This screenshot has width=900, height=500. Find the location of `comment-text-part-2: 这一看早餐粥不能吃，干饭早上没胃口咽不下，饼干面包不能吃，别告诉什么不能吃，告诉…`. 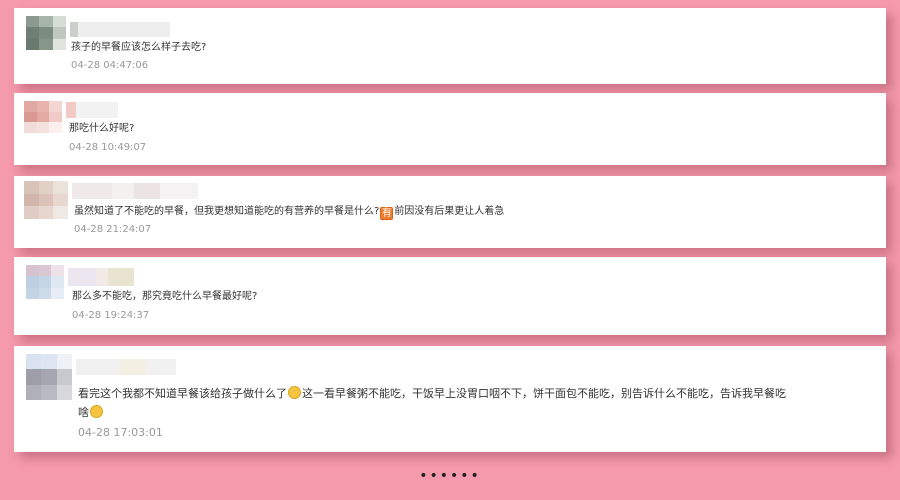

comment-text-part-2: 这一看早餐粥不能吃，干饭早上没胃口咽不下，饼干面包不能吃，别告诉什么不能吃，告诉… is located at coordinates (544, 393).